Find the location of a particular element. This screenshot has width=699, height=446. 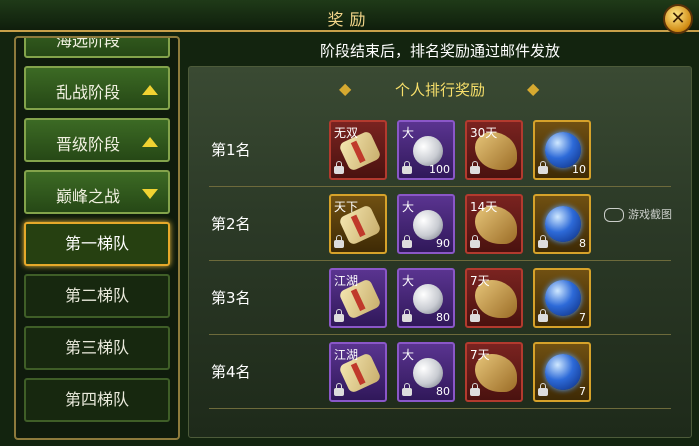

sidebar-stage-1: 乱战阶段 is located at coordinates (97, 88).